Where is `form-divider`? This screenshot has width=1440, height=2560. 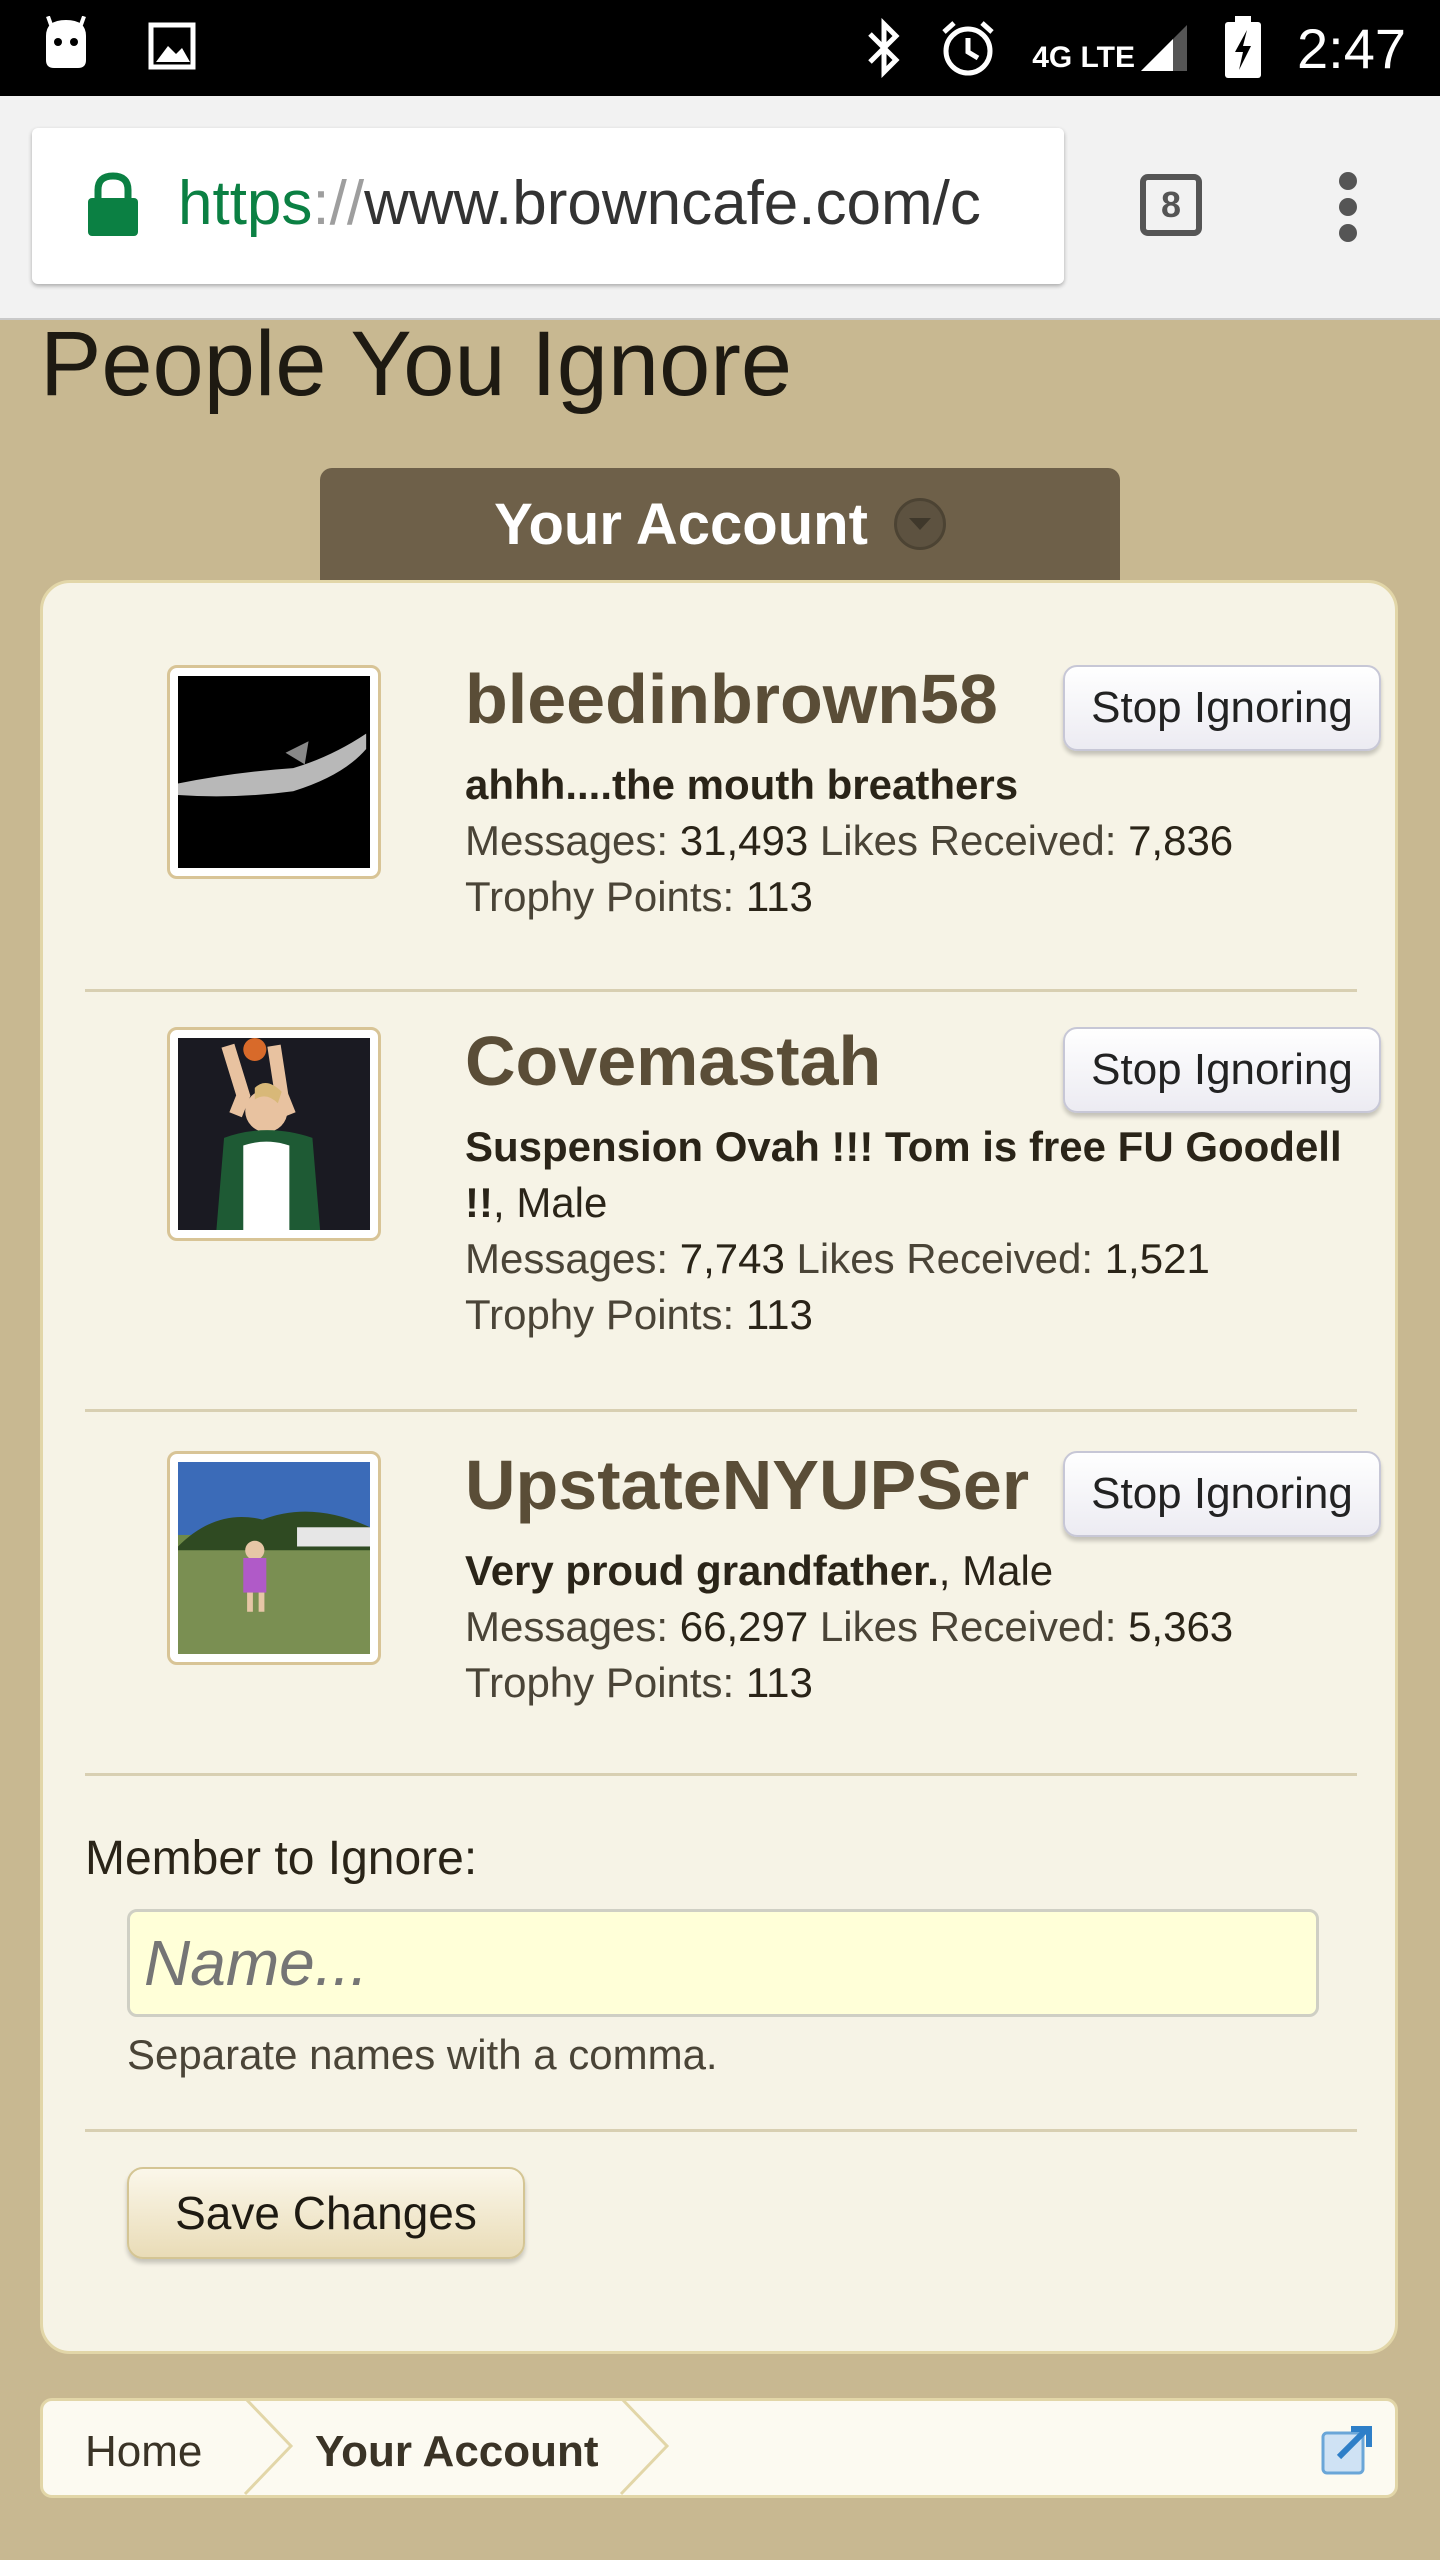
form-divider is located at coordinates (721, 2130).